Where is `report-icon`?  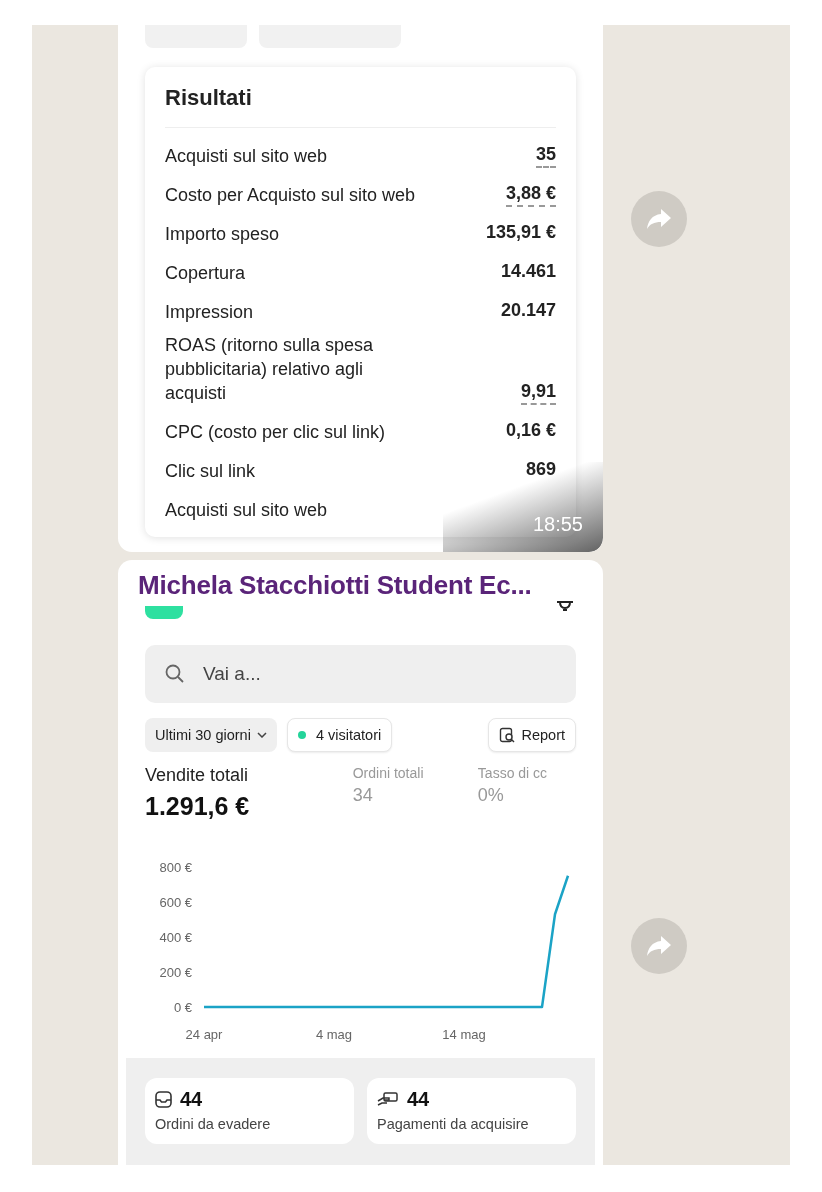
report-icon is located at coordinates (507, 735).